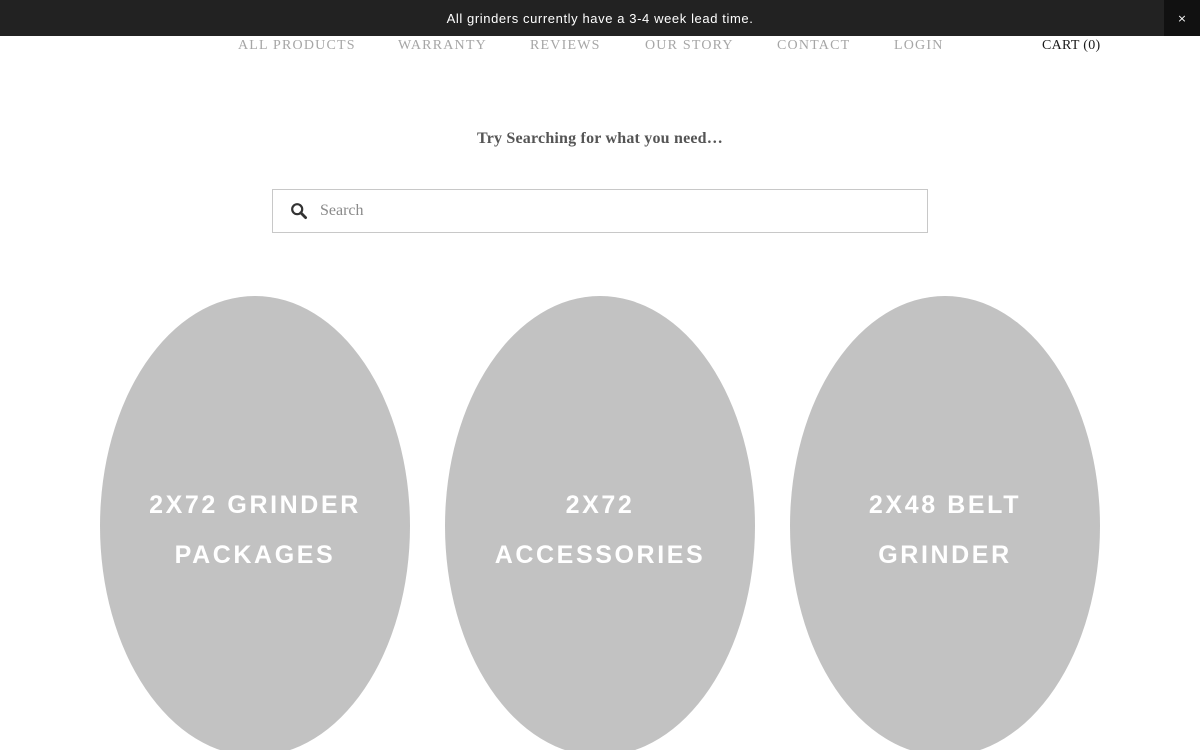 This screenshot has height=750, width=1200. Describe the element at coordinates (600, 530) in the screenshot. I see `category-label: 2X72 ACCESSORIES` at that location.